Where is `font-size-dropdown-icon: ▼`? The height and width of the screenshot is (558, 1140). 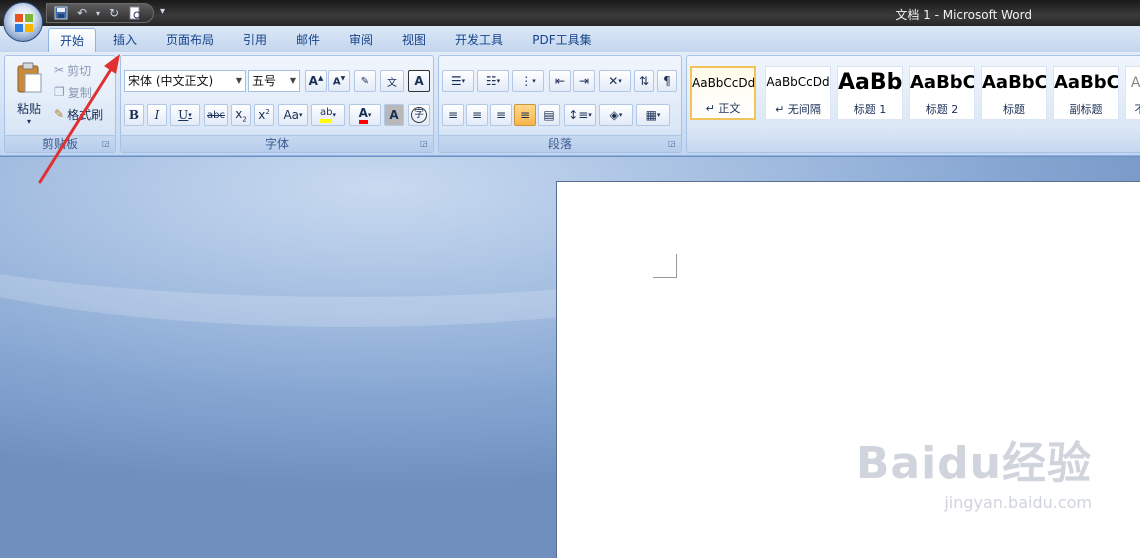
font-size-dropdown-icon: ▼ is located at coordinates (292, 80).